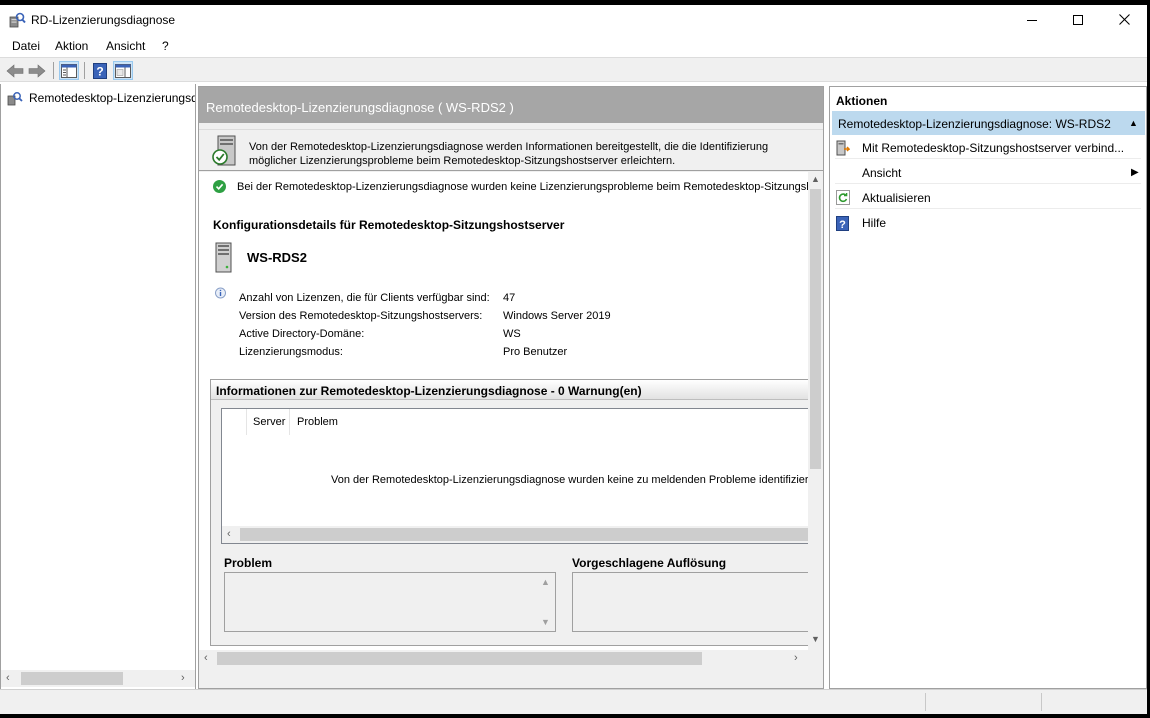 The width and height of the screenshot is (1150, 718). Describe the element at coordinates (15, 98) in the screenshot. I see `rd-licensing-tree-icon` at that location.